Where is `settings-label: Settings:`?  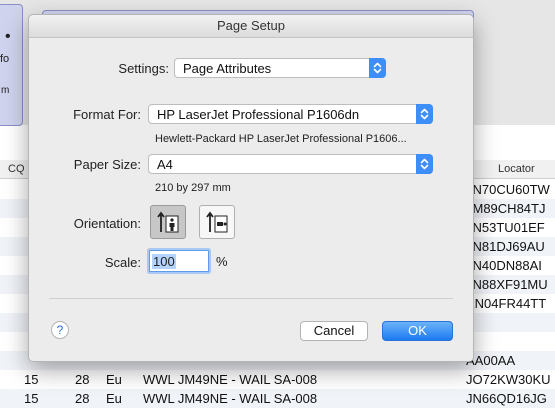
settings-label: Settings: is located at coordinates (143, 68).